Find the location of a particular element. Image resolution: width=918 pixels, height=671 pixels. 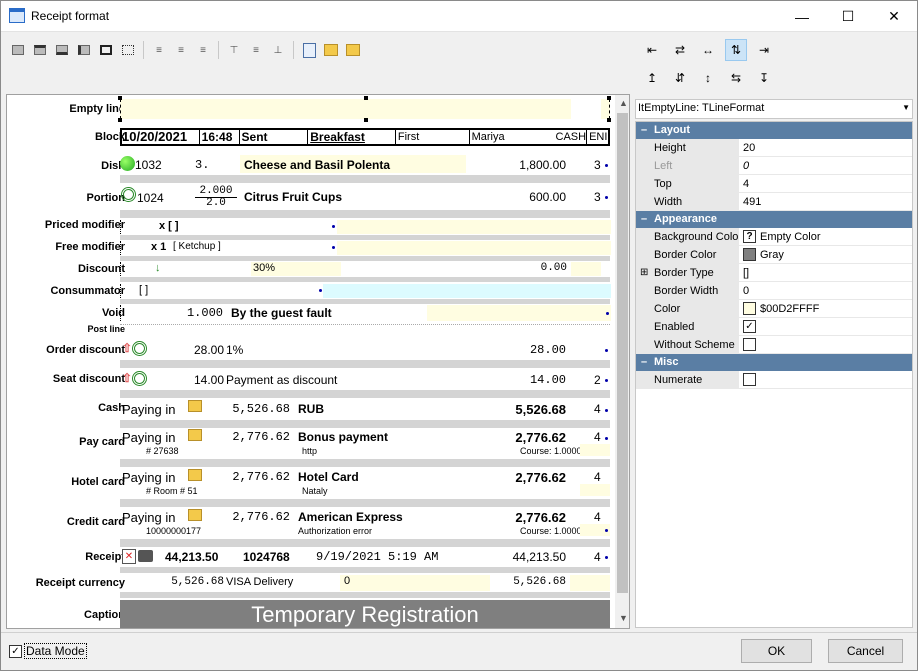

prop-left: Left 0 is located at coordinates (774, 166).